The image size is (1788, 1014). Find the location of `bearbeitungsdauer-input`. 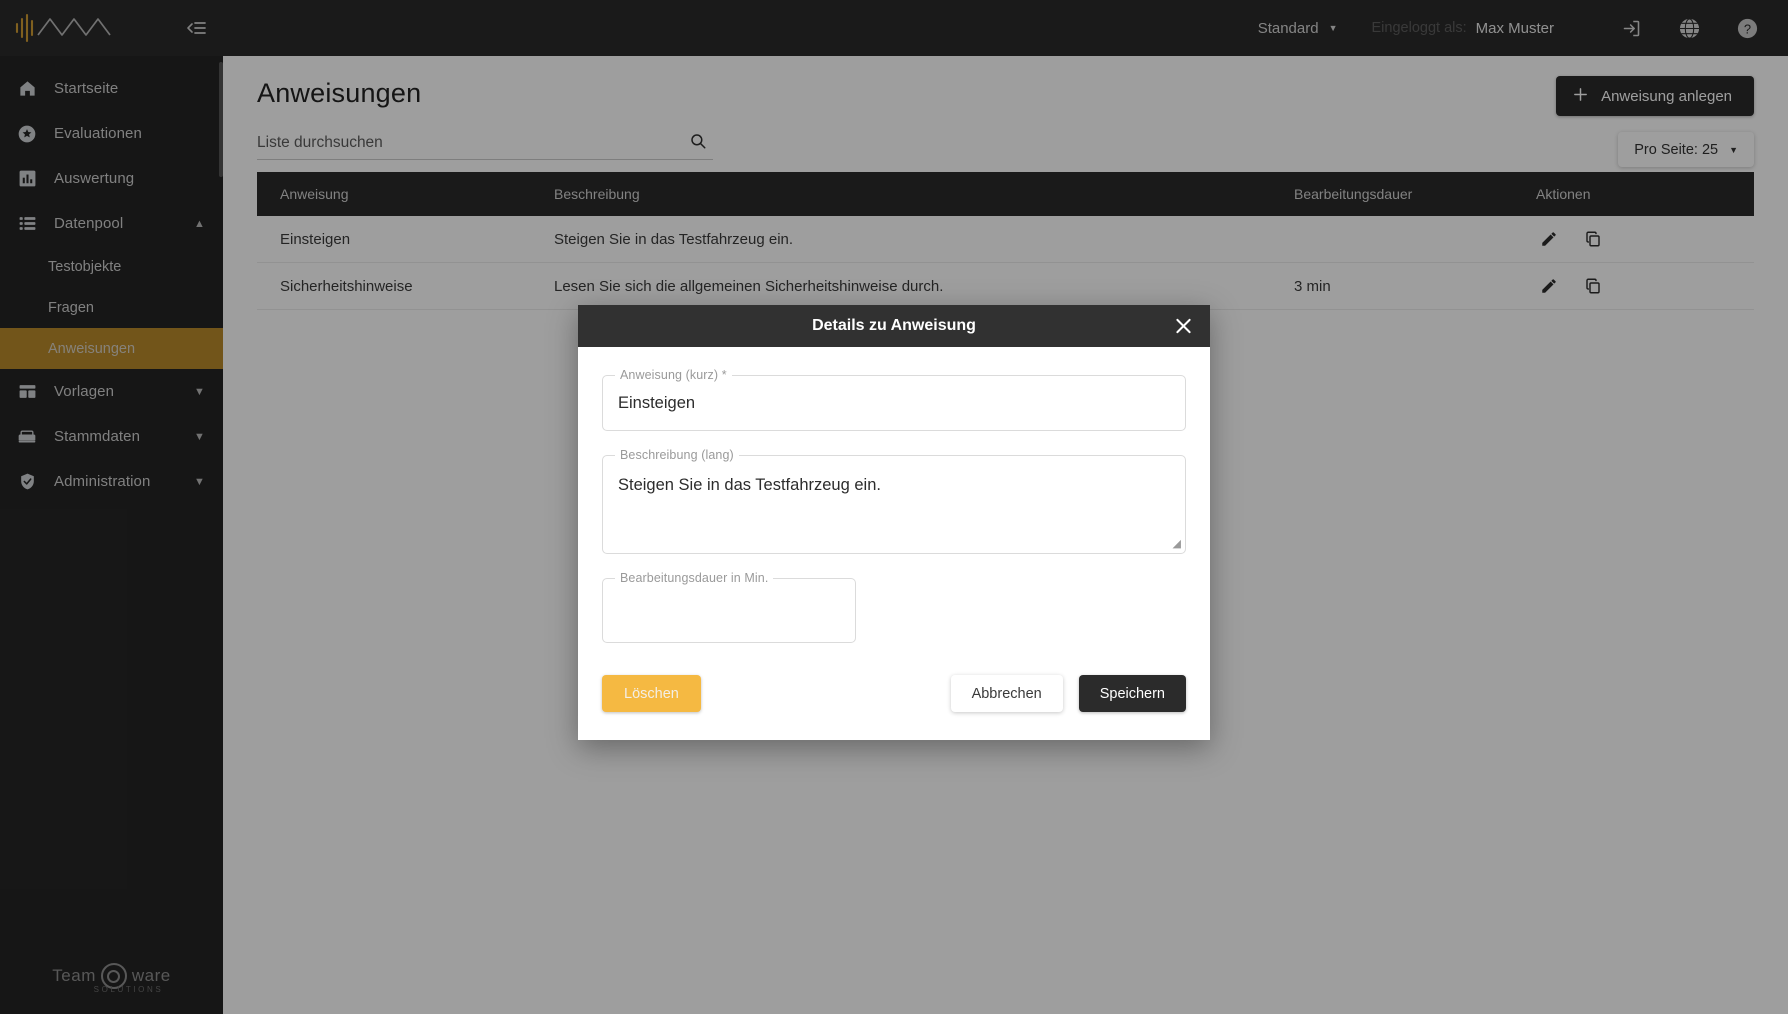

bearbeitungsdauer-input is located at coordinates (729, 610).